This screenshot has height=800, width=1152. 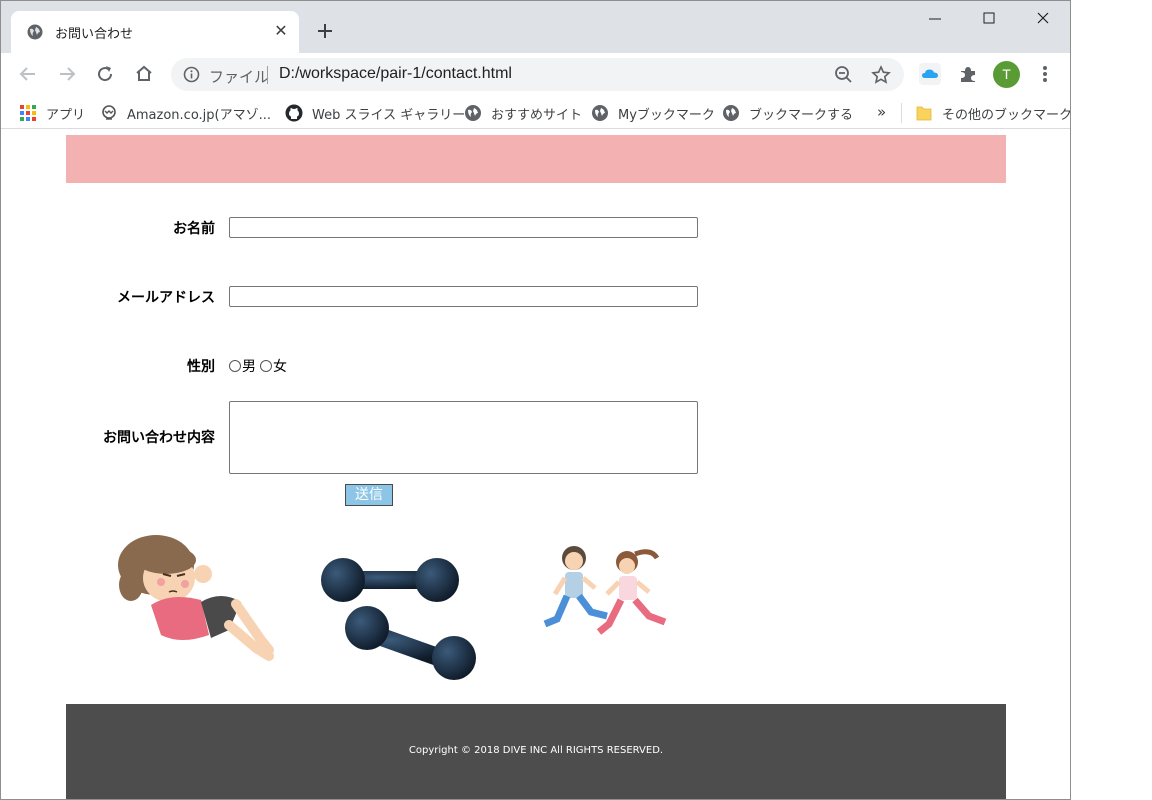 I want to click on bookmark-apps: アプリ, so click(x=52, y=113).